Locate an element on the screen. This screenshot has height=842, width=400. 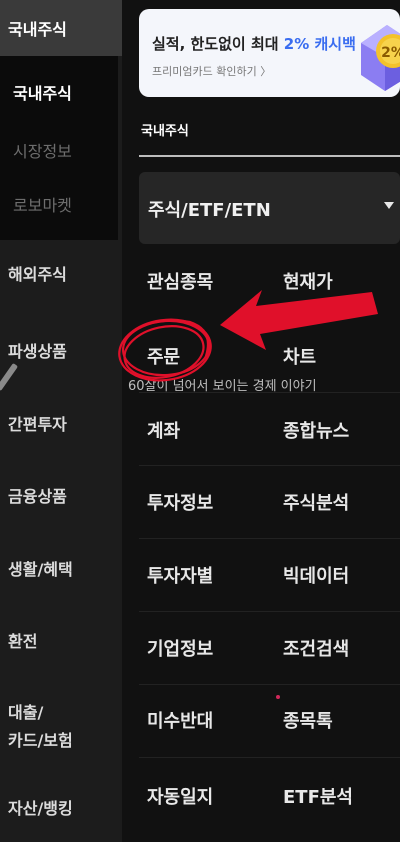
category-overseas-stock: 해외주식 is located at coordinates (61, 273).